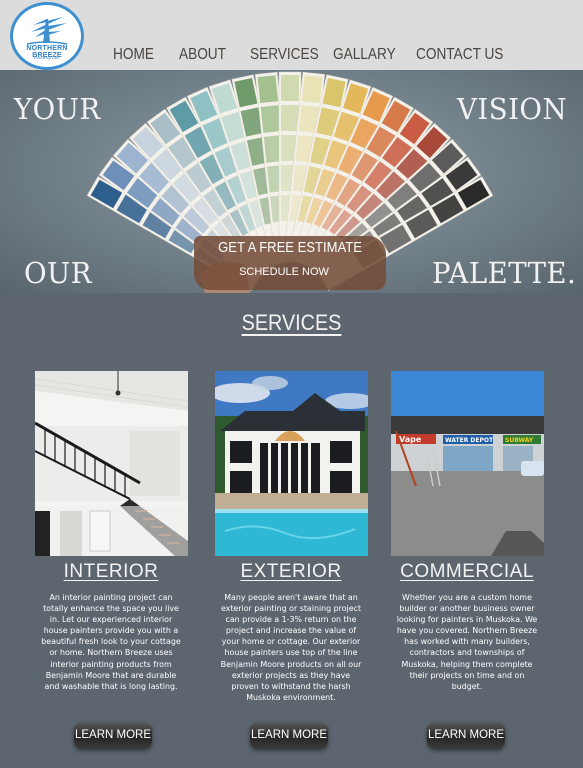 Image resolution: width=583 pixels, height=768 pixels. Describe the element at coordinates (519, 440) in the screenshot. I see `subway-sign: SUBWAY` at that location.